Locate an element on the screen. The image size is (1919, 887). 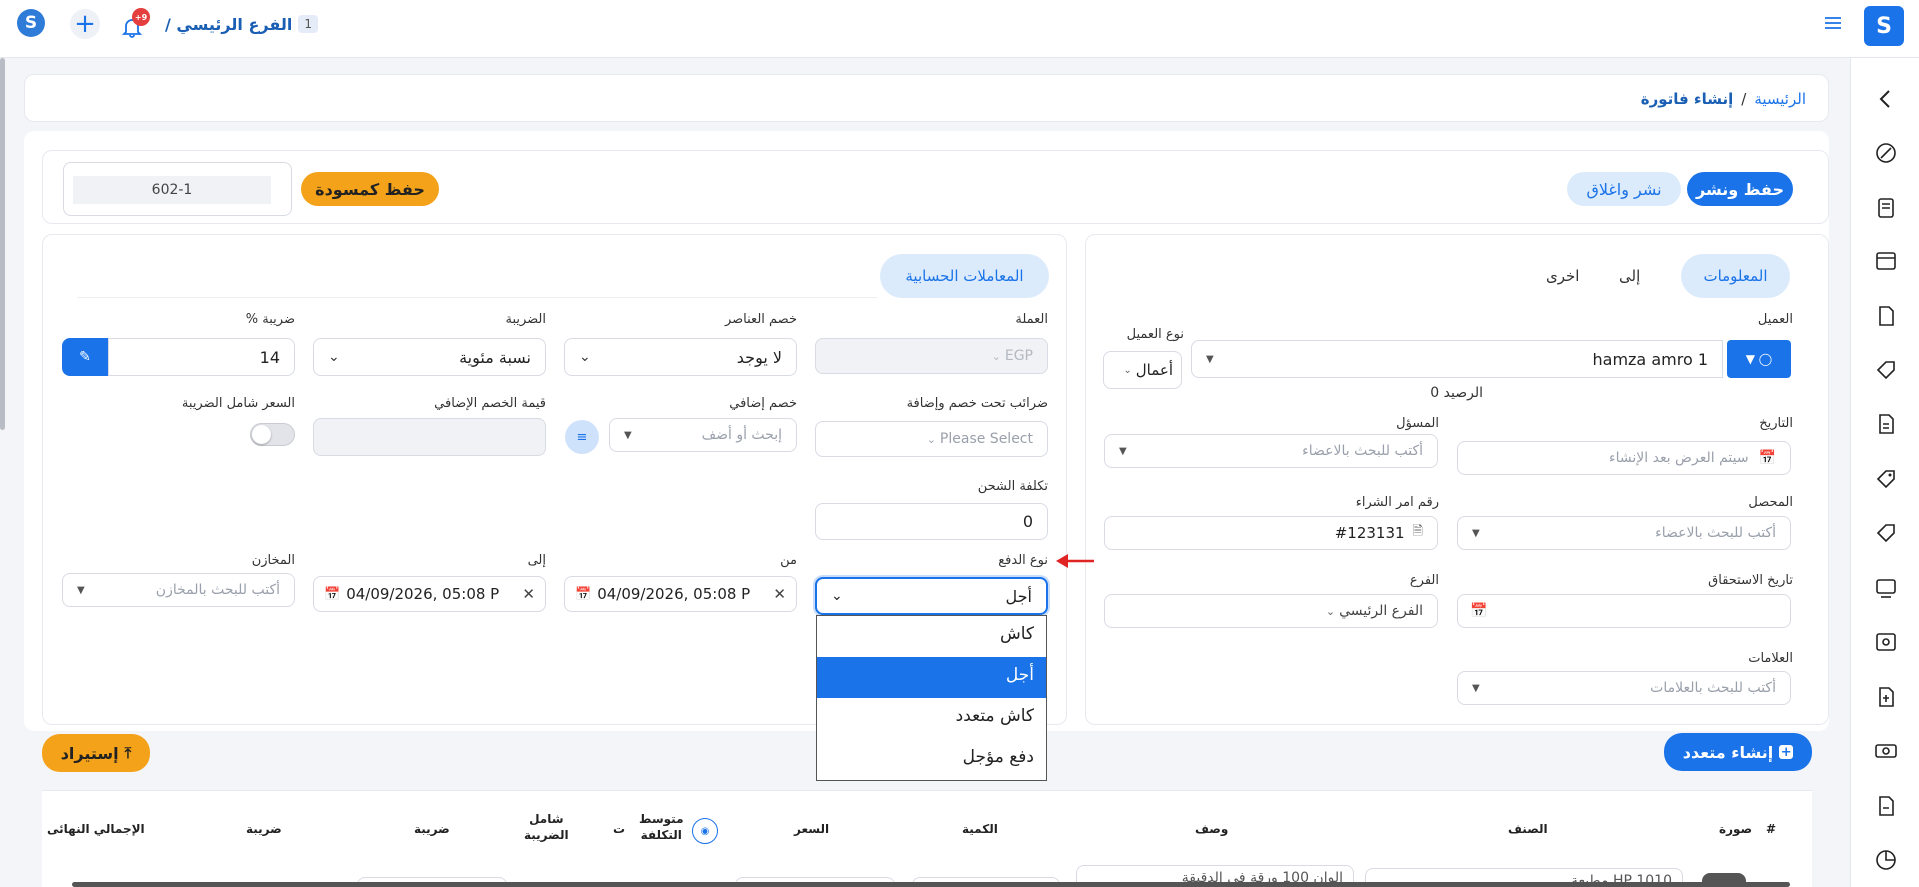
price-incl-tax-toggle is located at coordinates (272, 434).